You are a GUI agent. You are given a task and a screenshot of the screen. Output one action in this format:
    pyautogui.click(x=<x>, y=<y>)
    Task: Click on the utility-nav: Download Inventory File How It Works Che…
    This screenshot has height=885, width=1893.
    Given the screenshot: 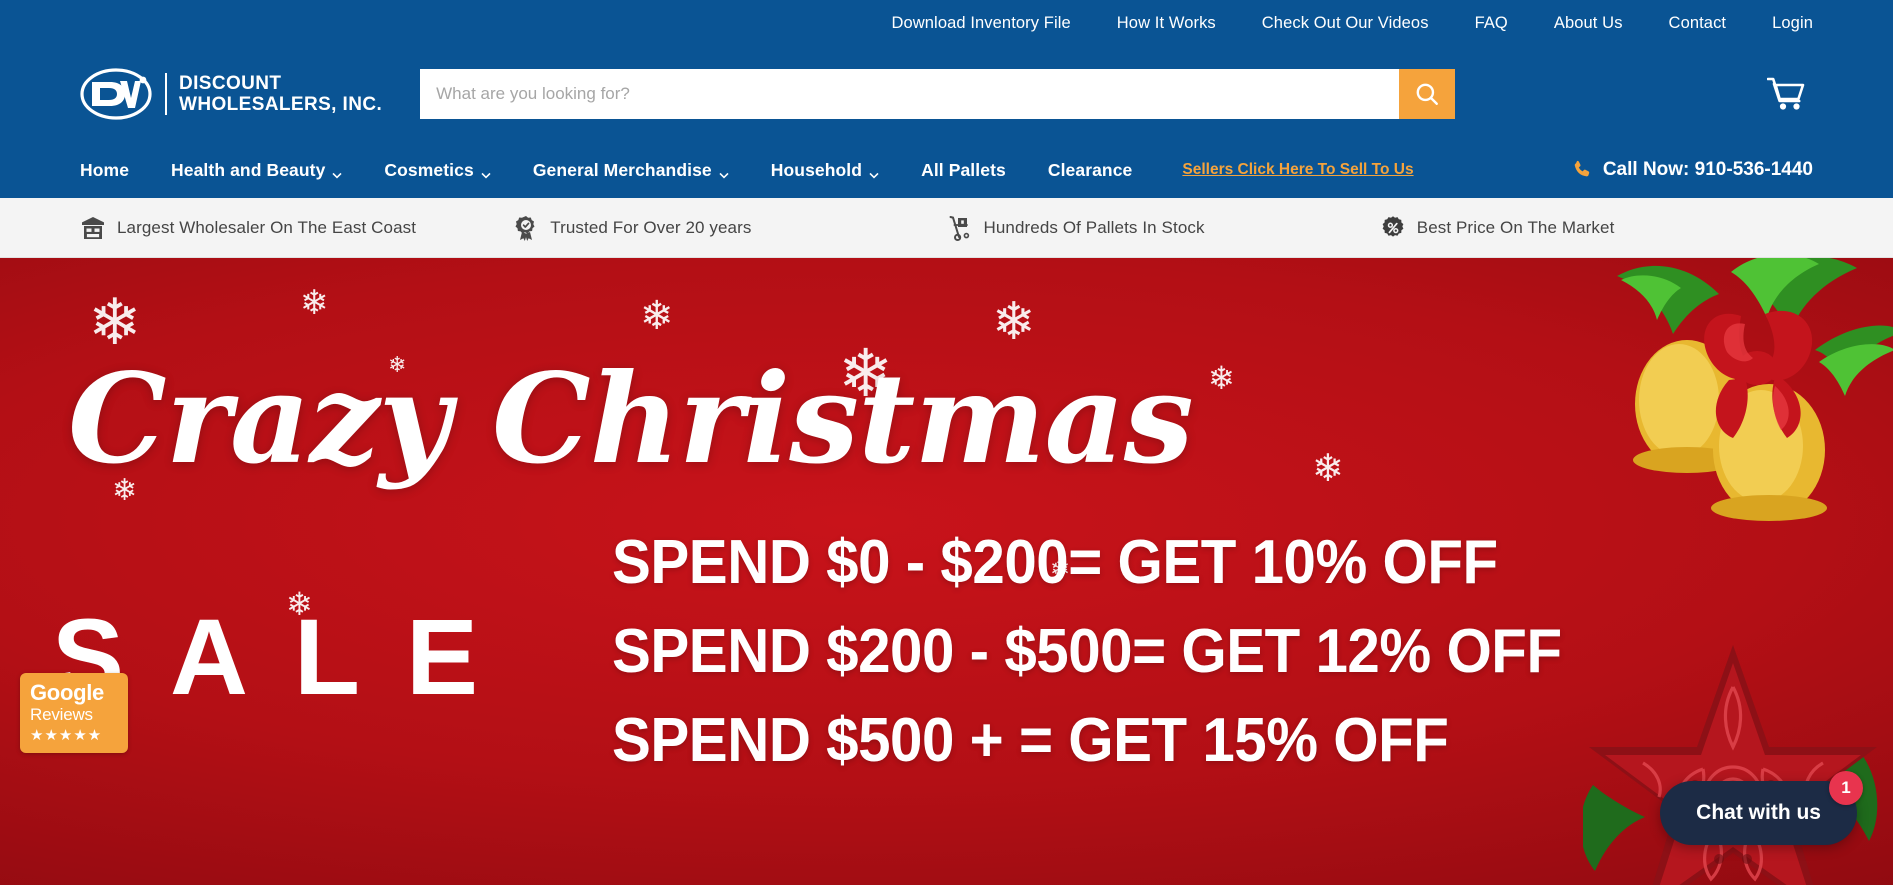 What is the action you would take?
    pyautogui.click(x=946, y=23)
    